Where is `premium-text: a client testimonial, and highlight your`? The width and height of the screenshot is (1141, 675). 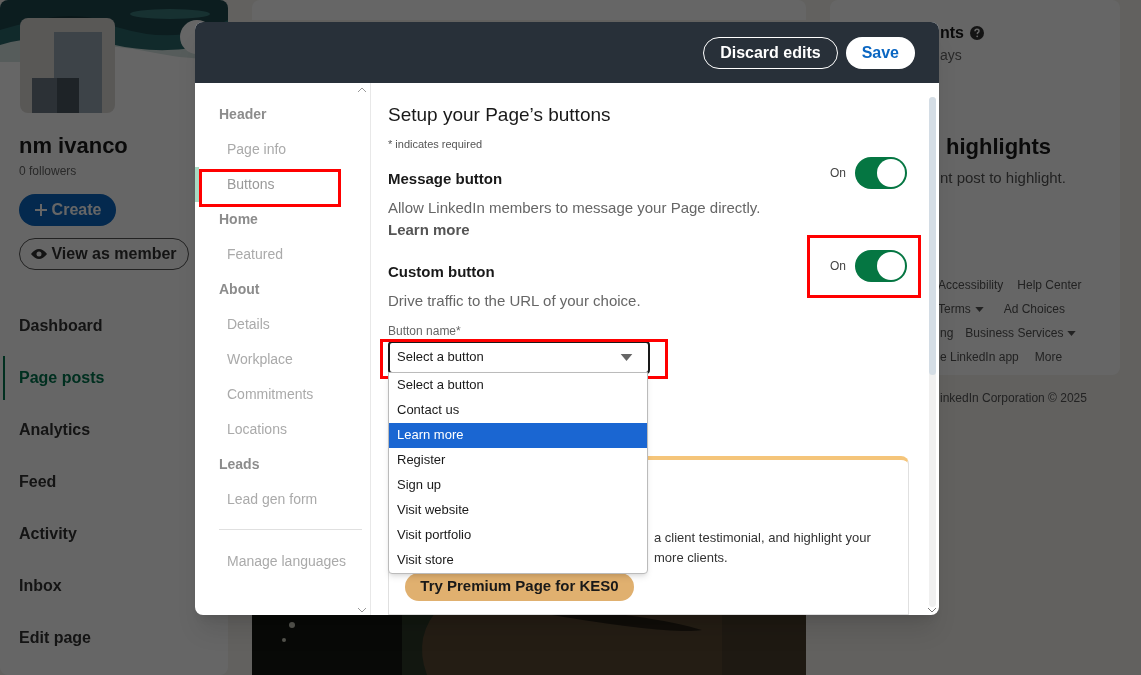
premium-text: a client testimonial, and highlight your is located at coordinates (762, 537).